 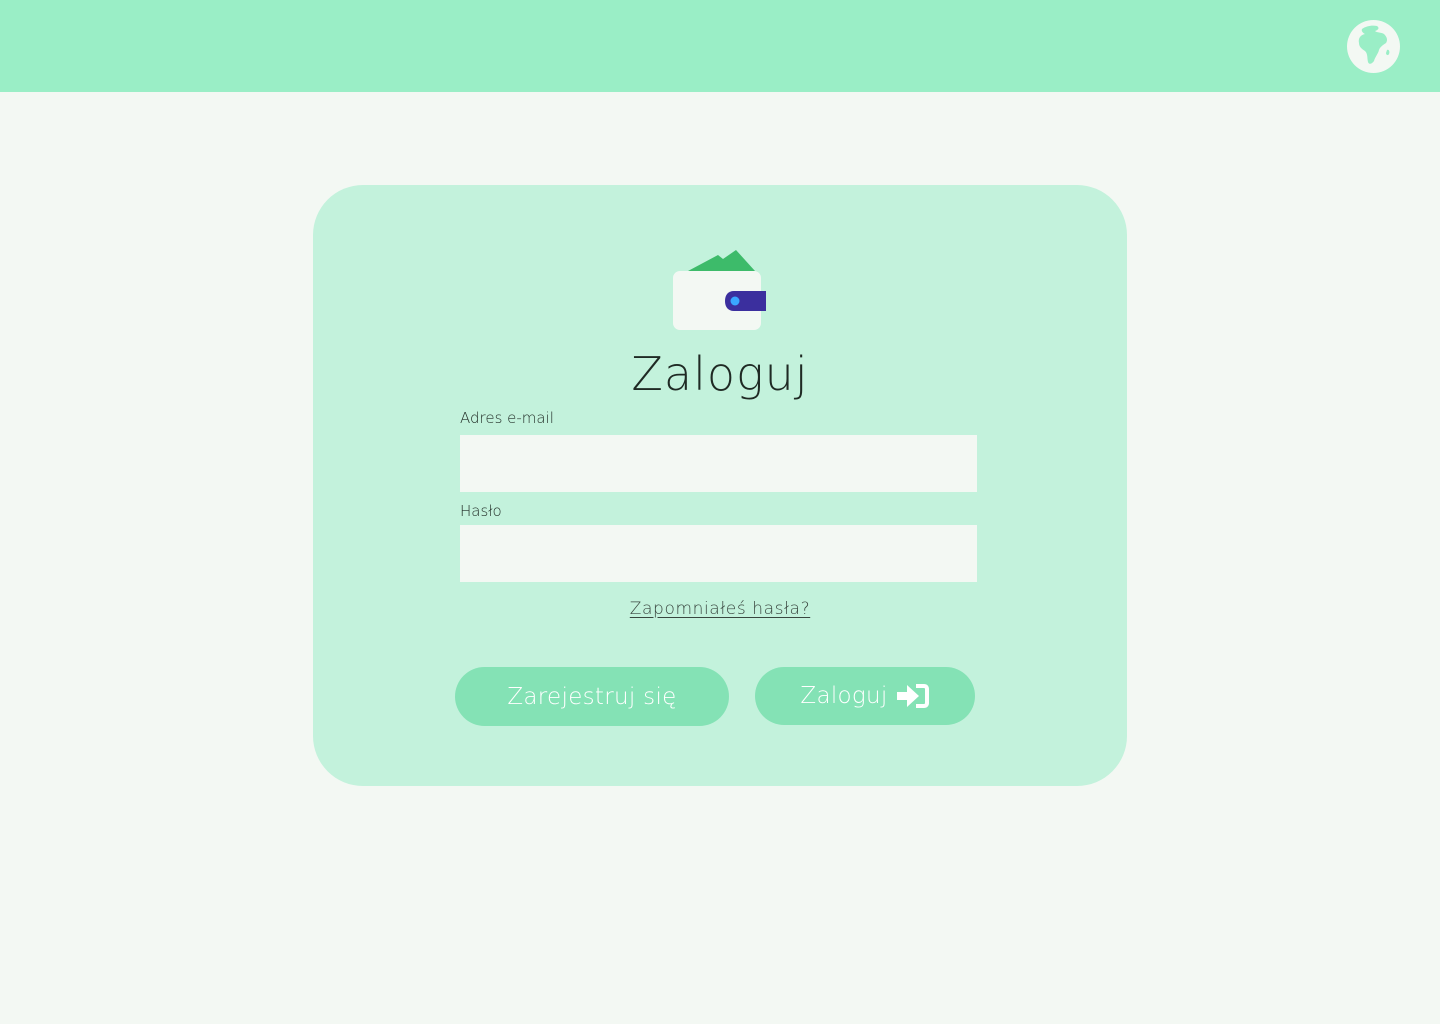 What do you see at coordinates (718, 463) in the screenshot?
I see `email-field` at bounding box center [718, 463].